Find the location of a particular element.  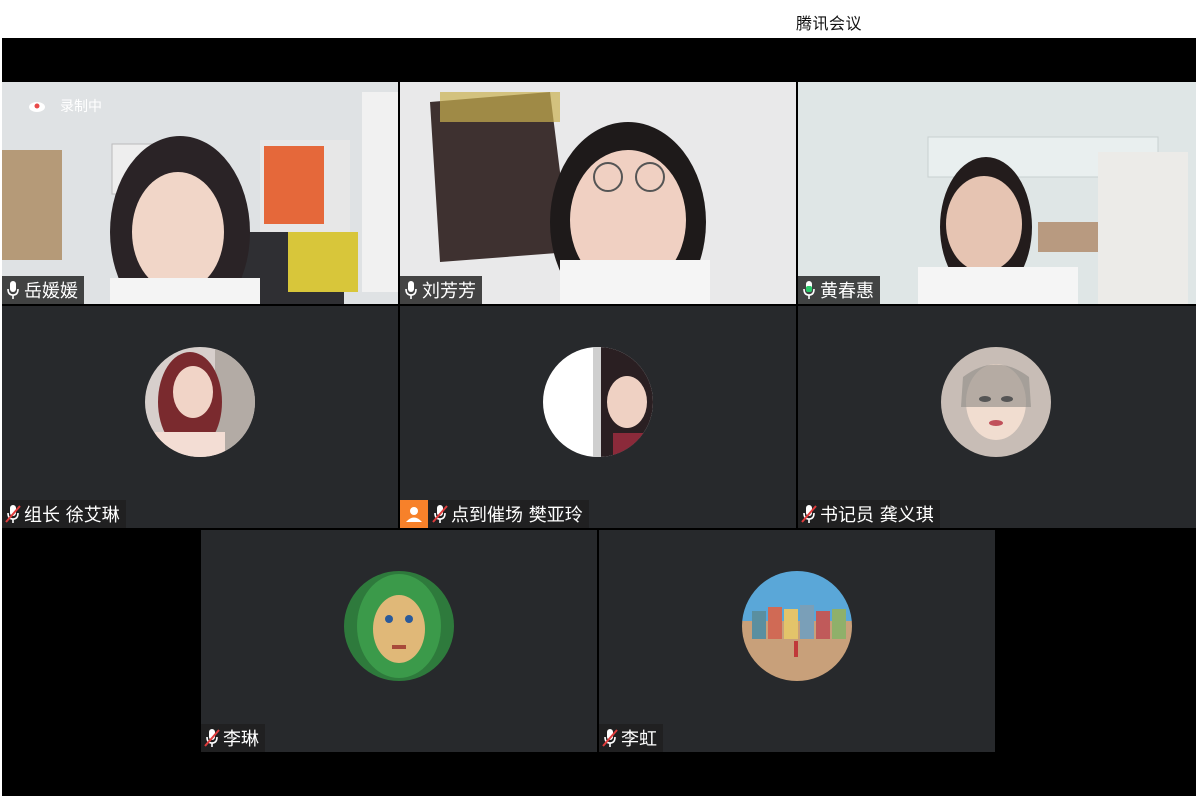

participant-name: 点到催场 樊亚玲 is located at coordinates (517, 515).